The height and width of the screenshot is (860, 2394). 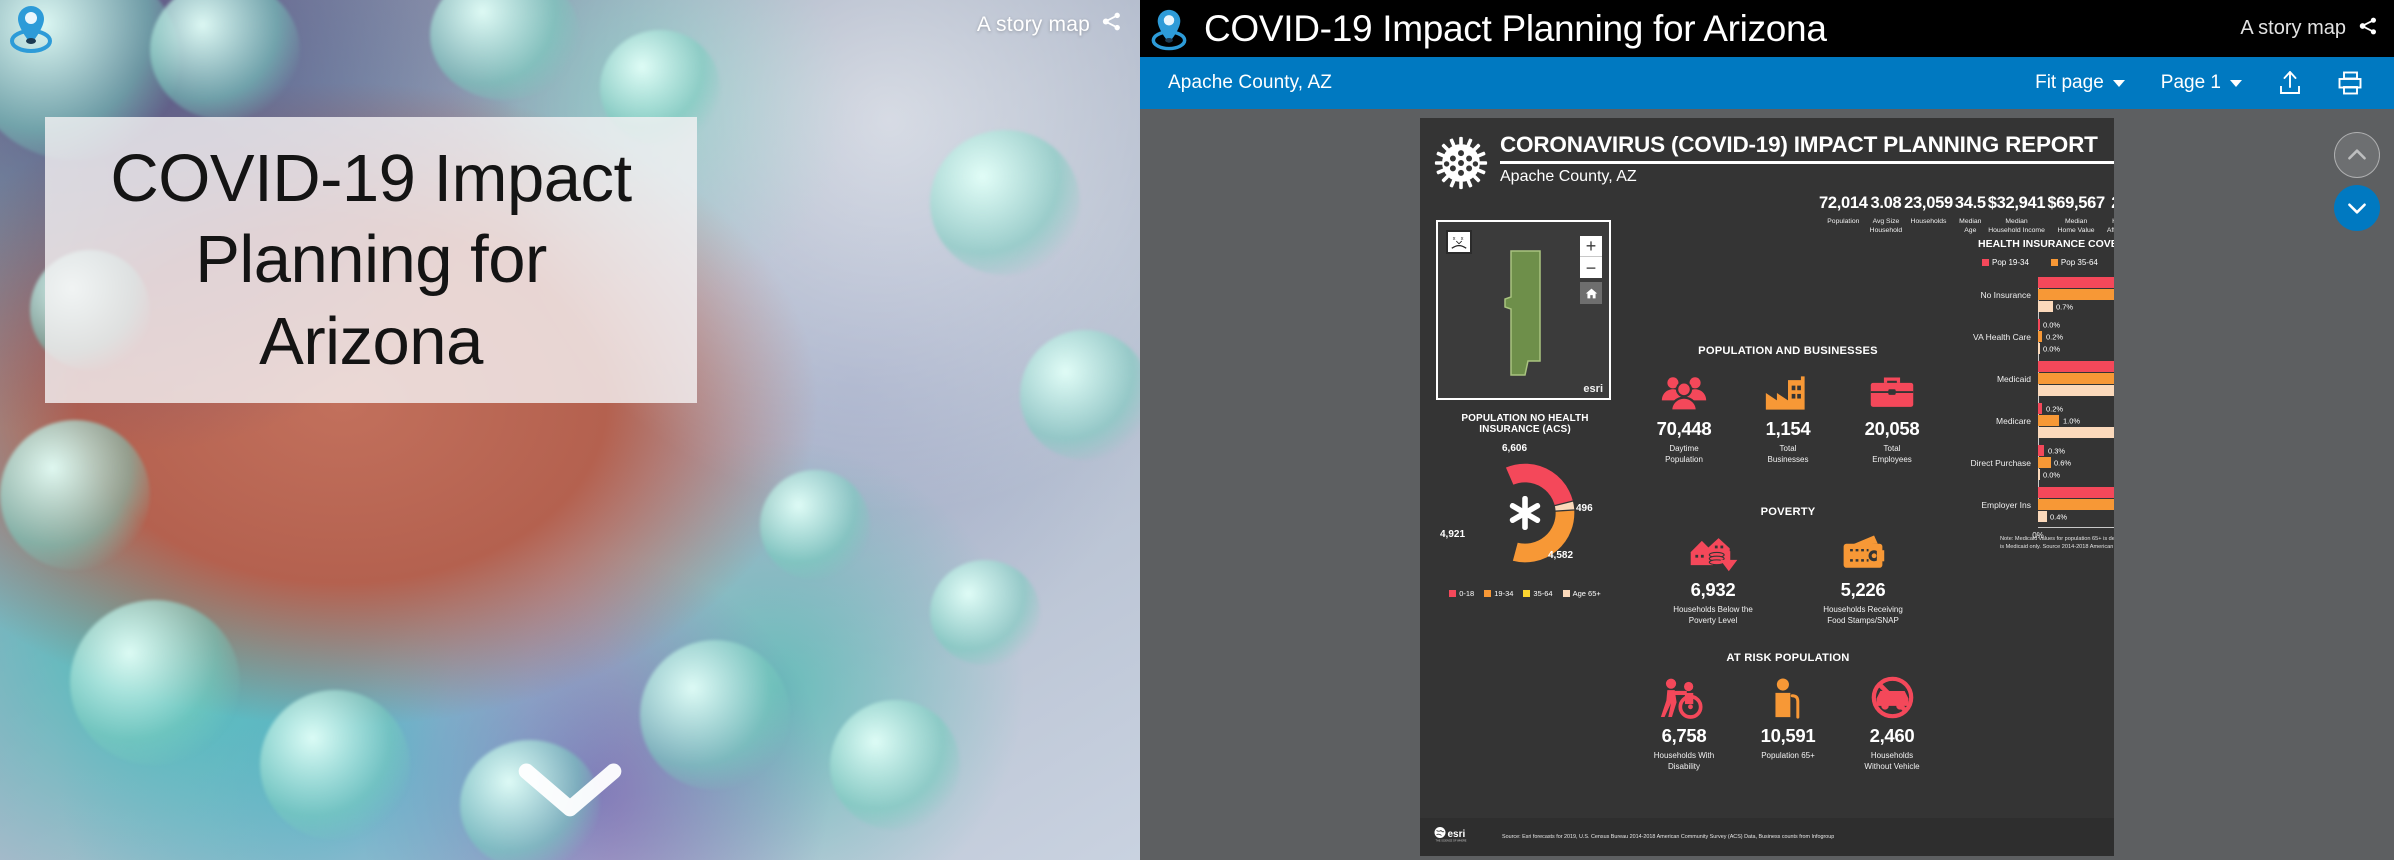 What do you see at coordinates (1543, 593) in the screenshot?
I see `legend-label: 35-64` at bounding box center [1543, 593].